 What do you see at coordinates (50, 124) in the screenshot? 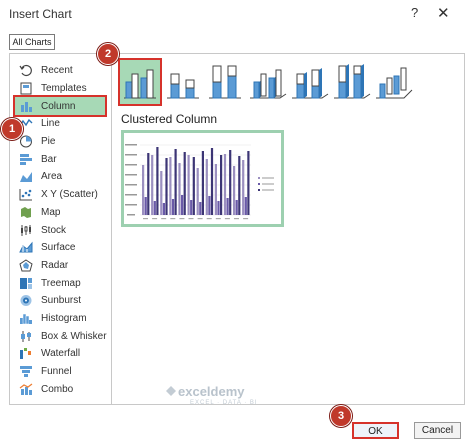
I see `sidebar-item-label: Line` at bounding box center [50, 124].